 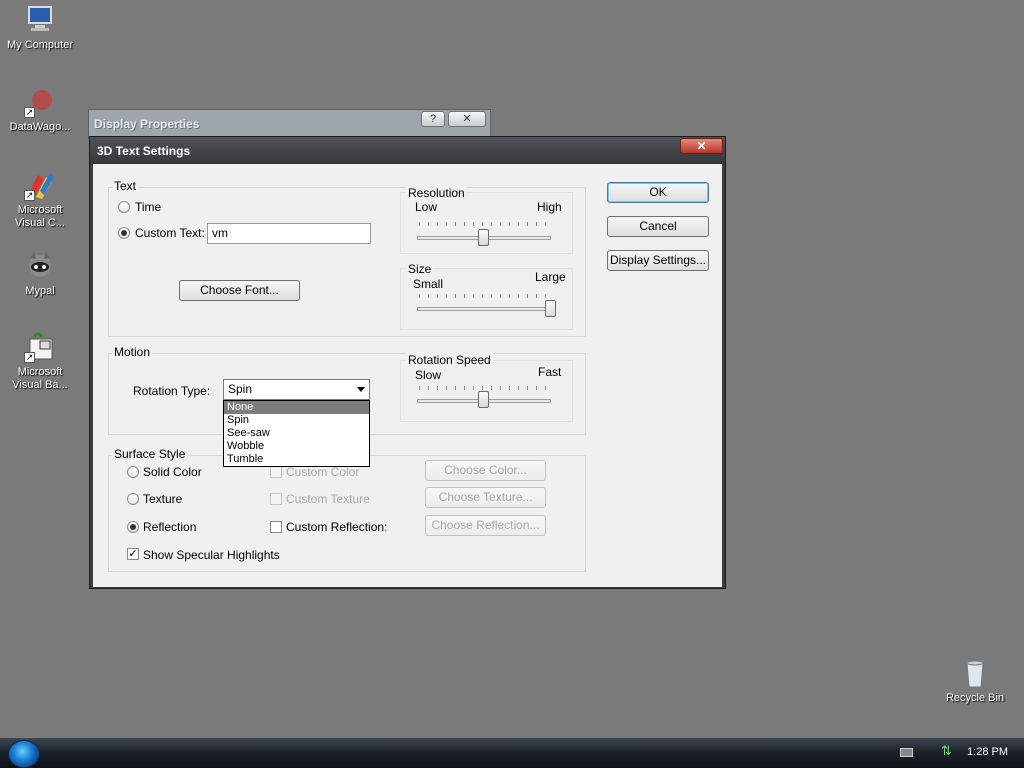 I want to click on size-label: Size, so click(x=420, y=269).